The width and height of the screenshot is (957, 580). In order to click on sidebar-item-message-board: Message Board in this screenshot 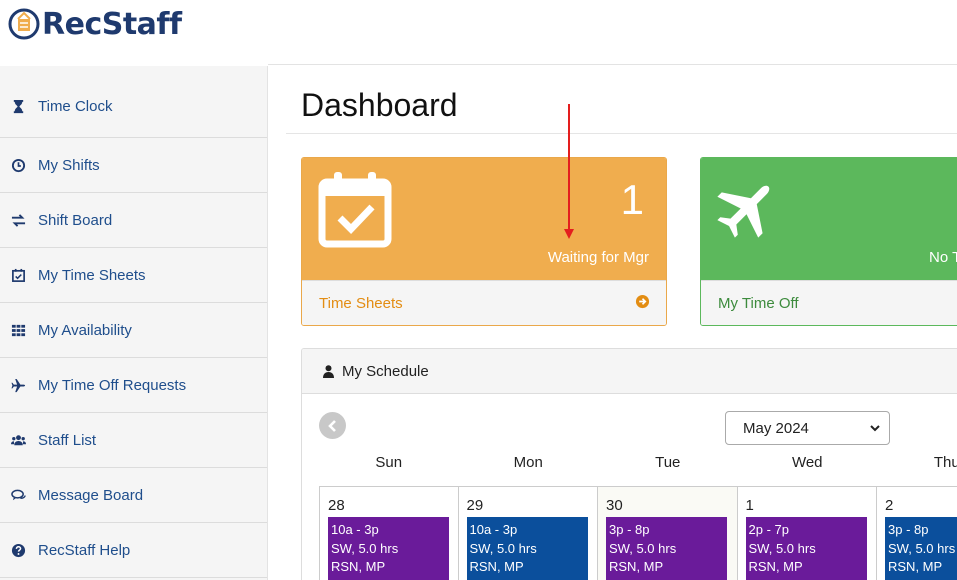, I will do `click(133, 495)`.